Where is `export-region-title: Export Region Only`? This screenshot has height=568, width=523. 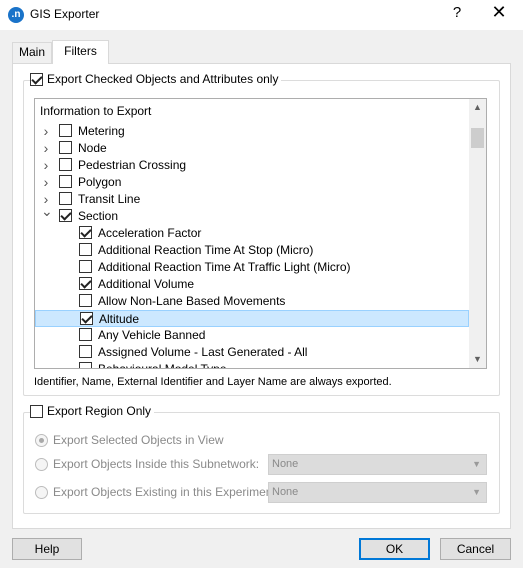 export-region-title: Export Region Only is located at coordinates (92, 411).